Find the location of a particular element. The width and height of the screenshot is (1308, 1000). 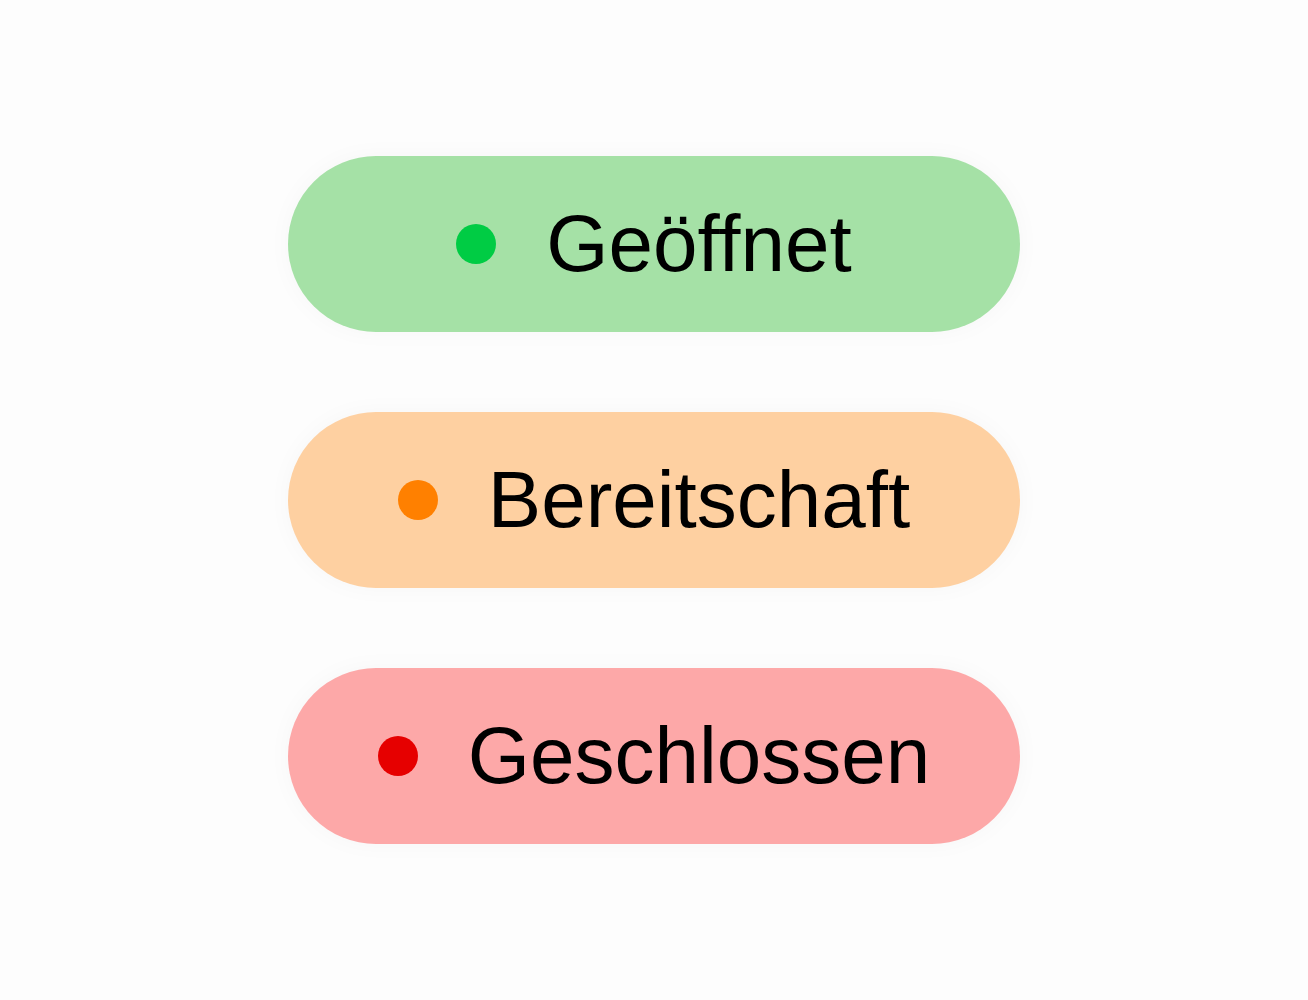

status-label: Geschlossen is located at coordinates (699, 756).